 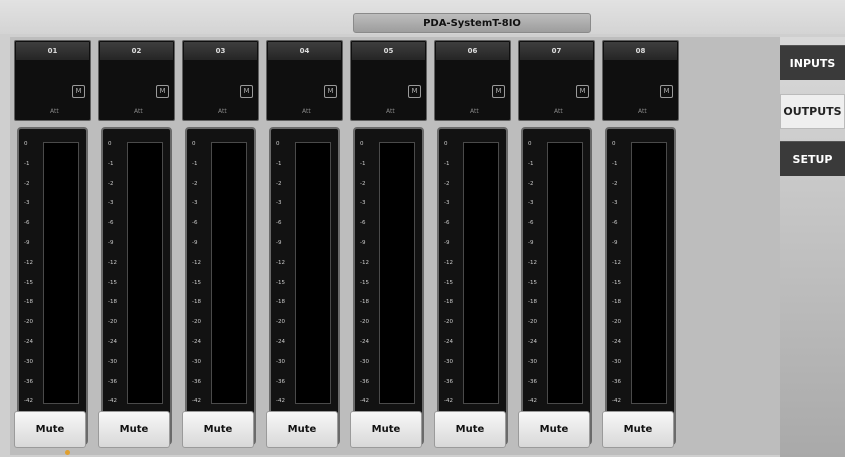 What do you see at coordinates (640, 80) in the screenshot?
I see `channel-control-box: 08 M Att` at bounding box center [640, 80].